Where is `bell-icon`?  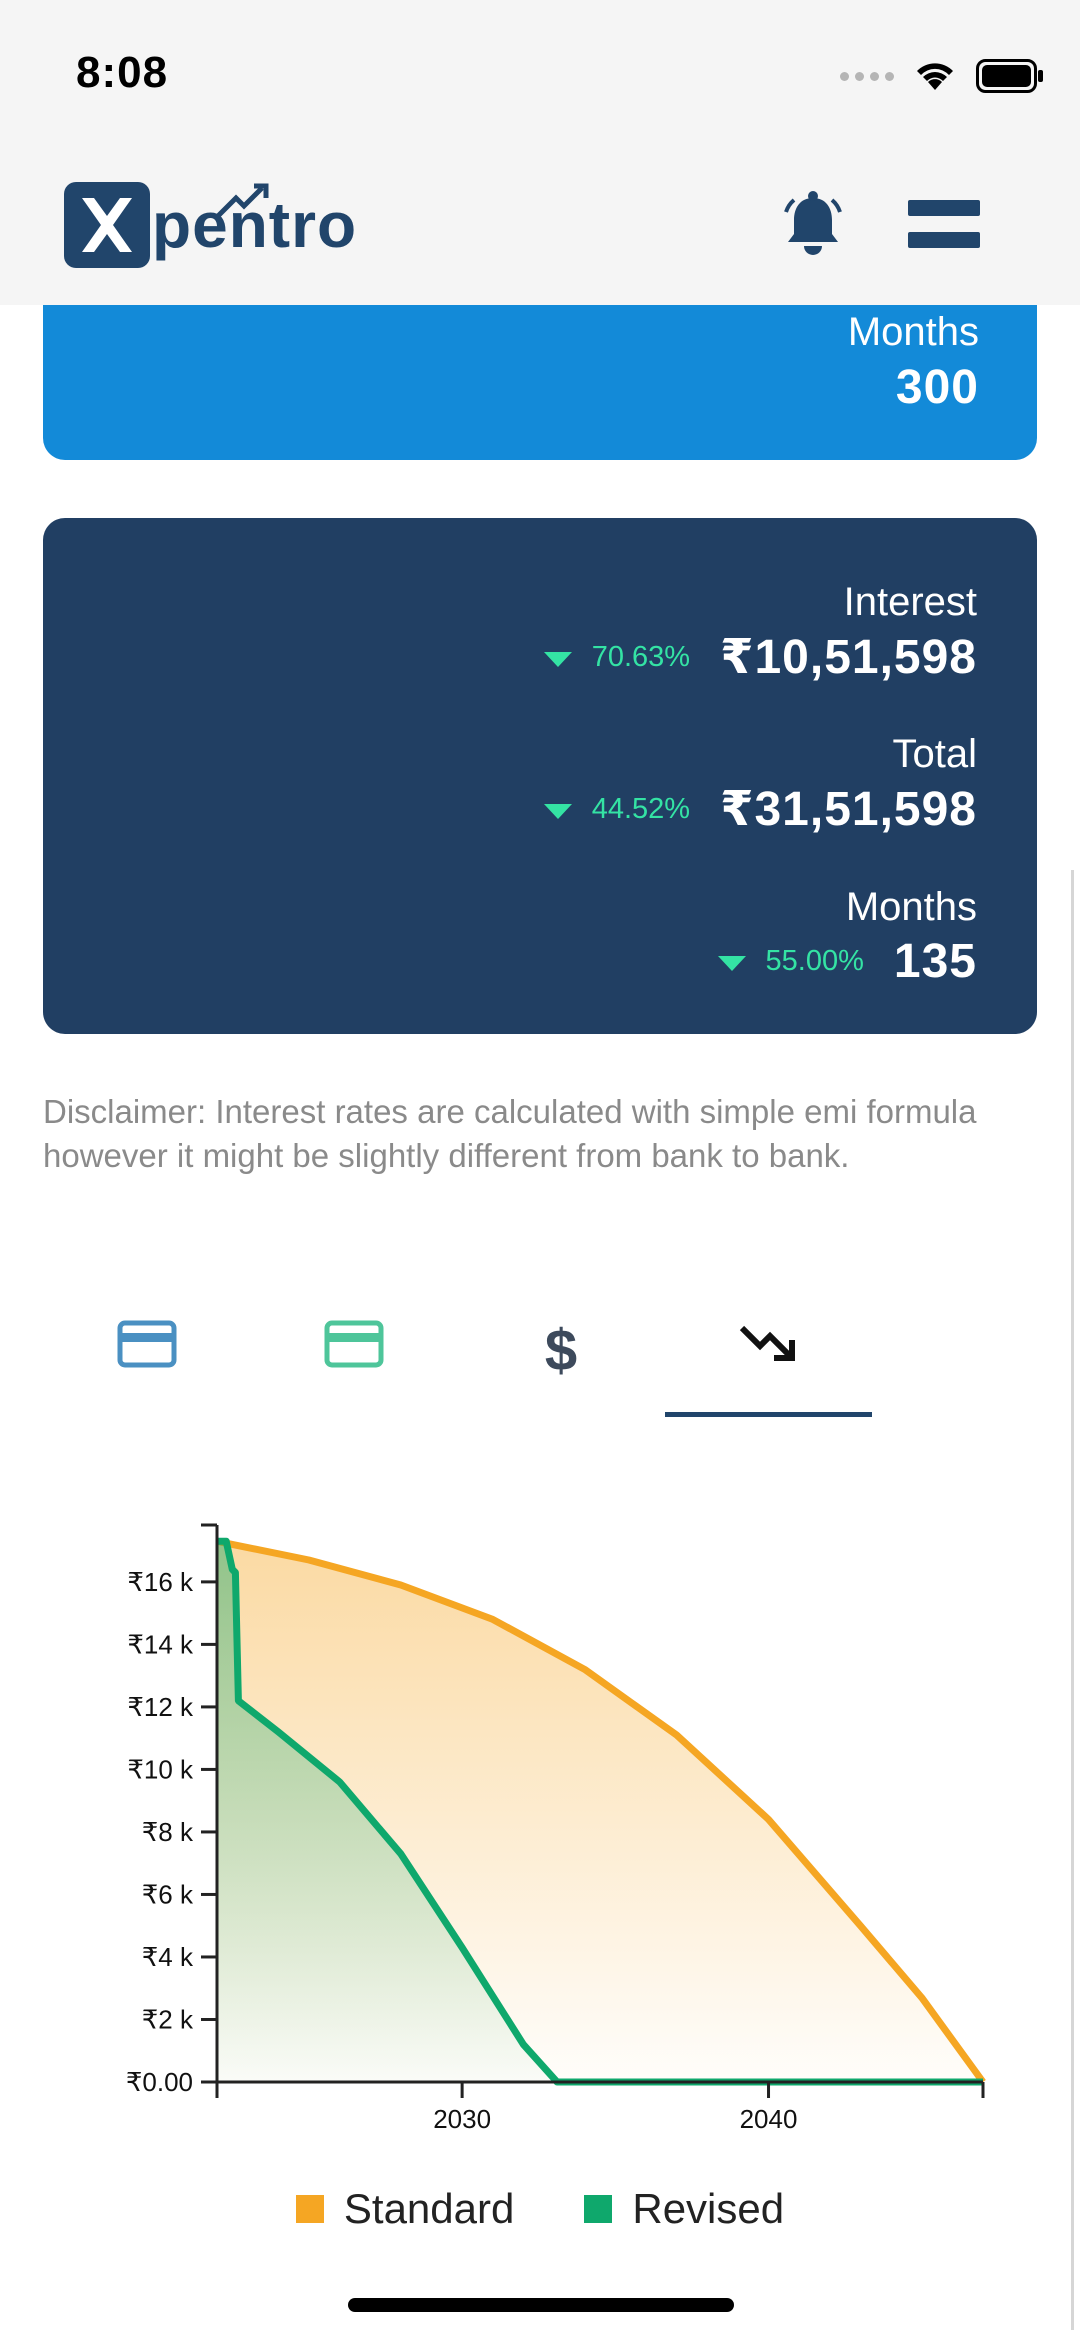
bell-icon is located at coordinates (813, 223).